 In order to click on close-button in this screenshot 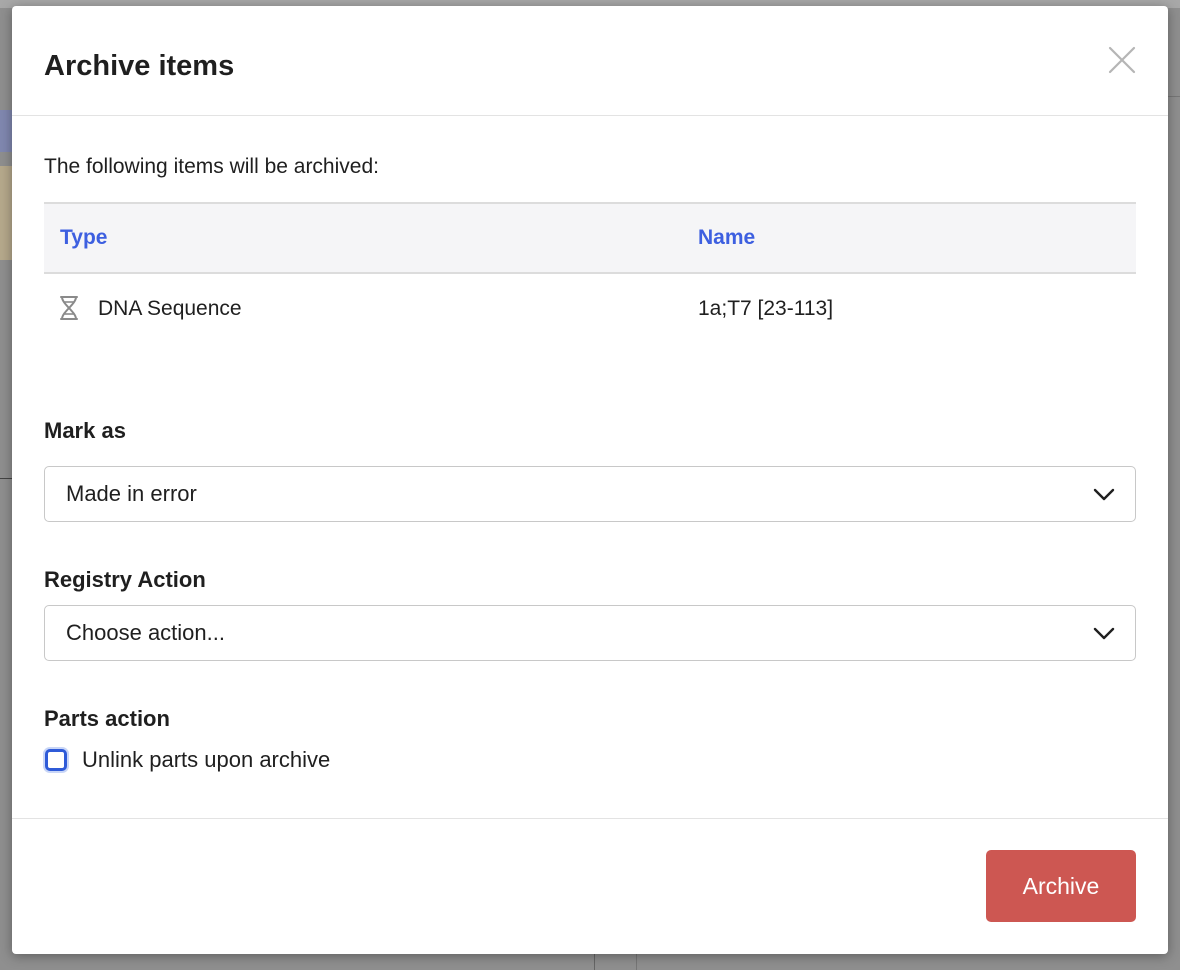, I will do `click(1122, 60)`.